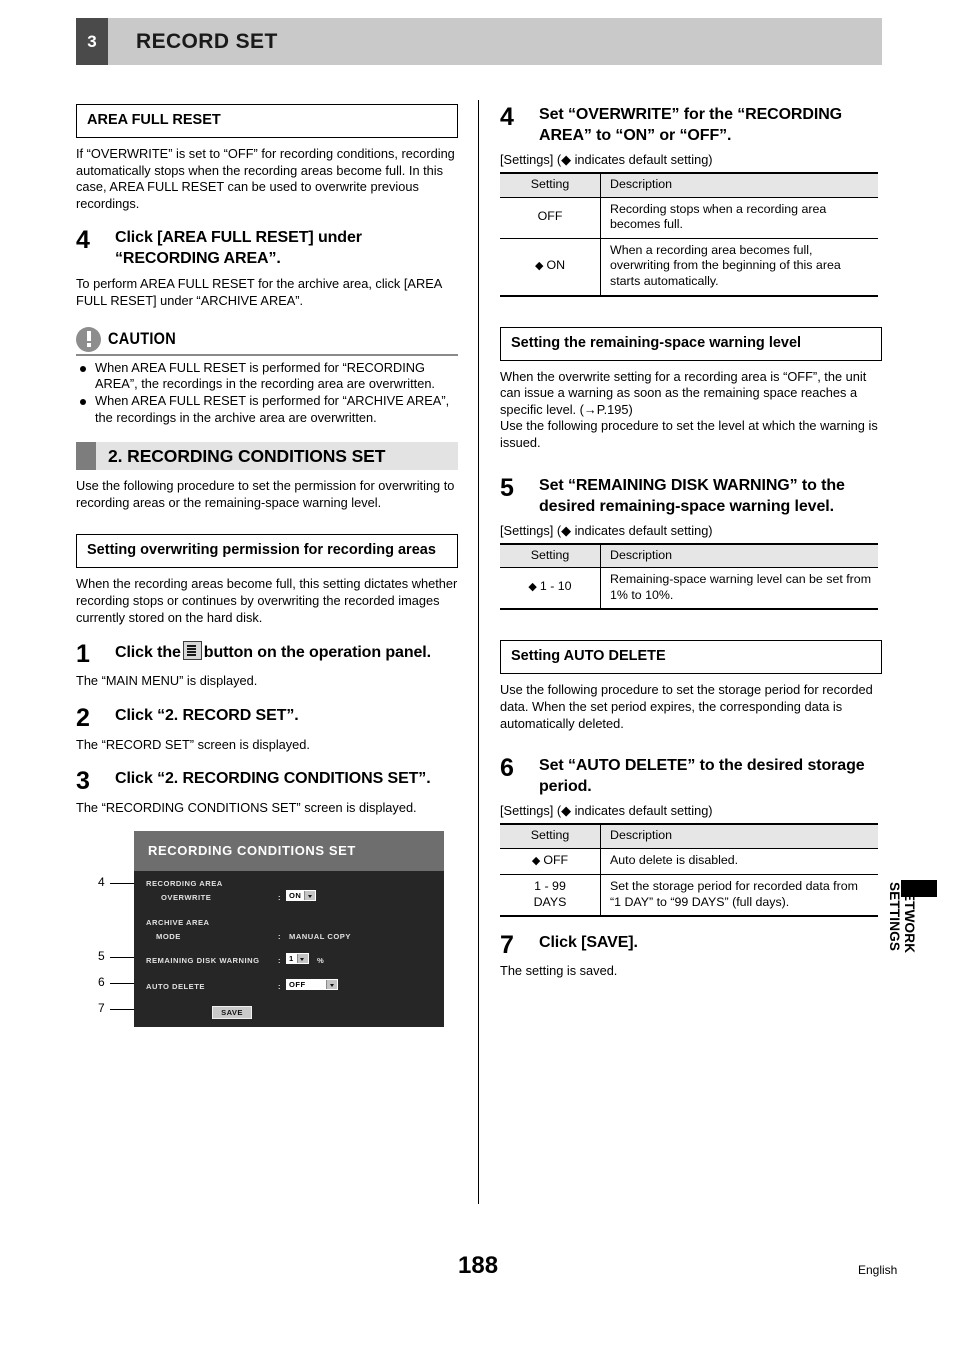 This screenshot has width=954, height=1351. What do you see at coordinates (207, 715) in the screenshot?
I see `step-2-text: Click “2. RECORD SET”.` at bounding box center [207, 715].